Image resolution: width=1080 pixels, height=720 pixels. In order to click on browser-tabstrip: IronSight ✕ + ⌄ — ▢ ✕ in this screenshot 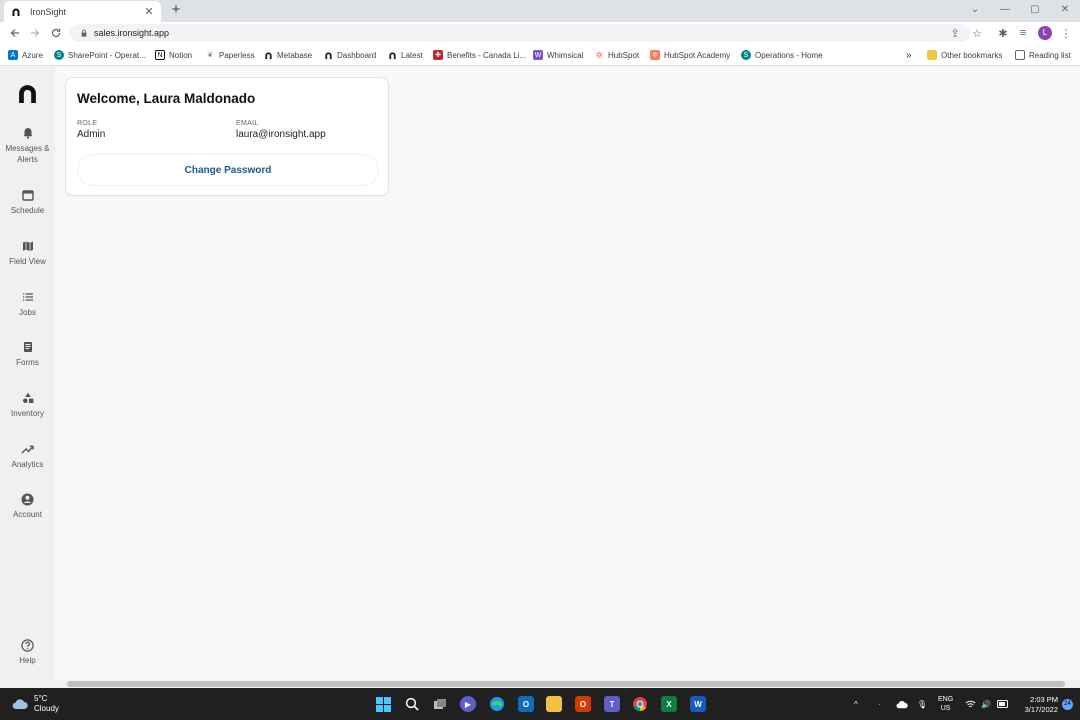, I will do `click(540, 11)`.